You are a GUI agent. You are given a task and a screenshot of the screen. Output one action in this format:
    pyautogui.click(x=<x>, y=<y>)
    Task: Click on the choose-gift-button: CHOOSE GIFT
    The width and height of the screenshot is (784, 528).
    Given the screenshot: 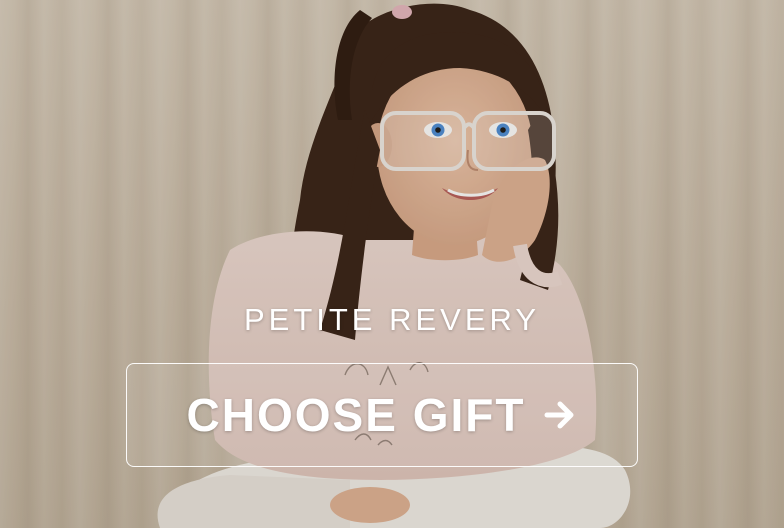 What is the action you would take?
    pyautogui.click(x=382, y=415)
    